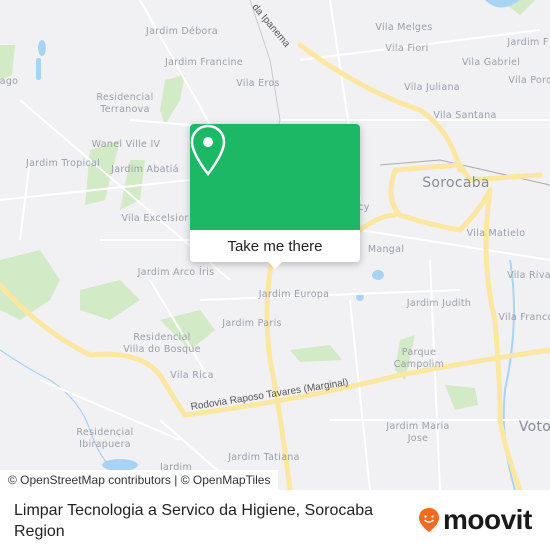 The height and width of the screenshot is (550, 550). I want to click on place-label: Jardim Francine, so click(204, 62).